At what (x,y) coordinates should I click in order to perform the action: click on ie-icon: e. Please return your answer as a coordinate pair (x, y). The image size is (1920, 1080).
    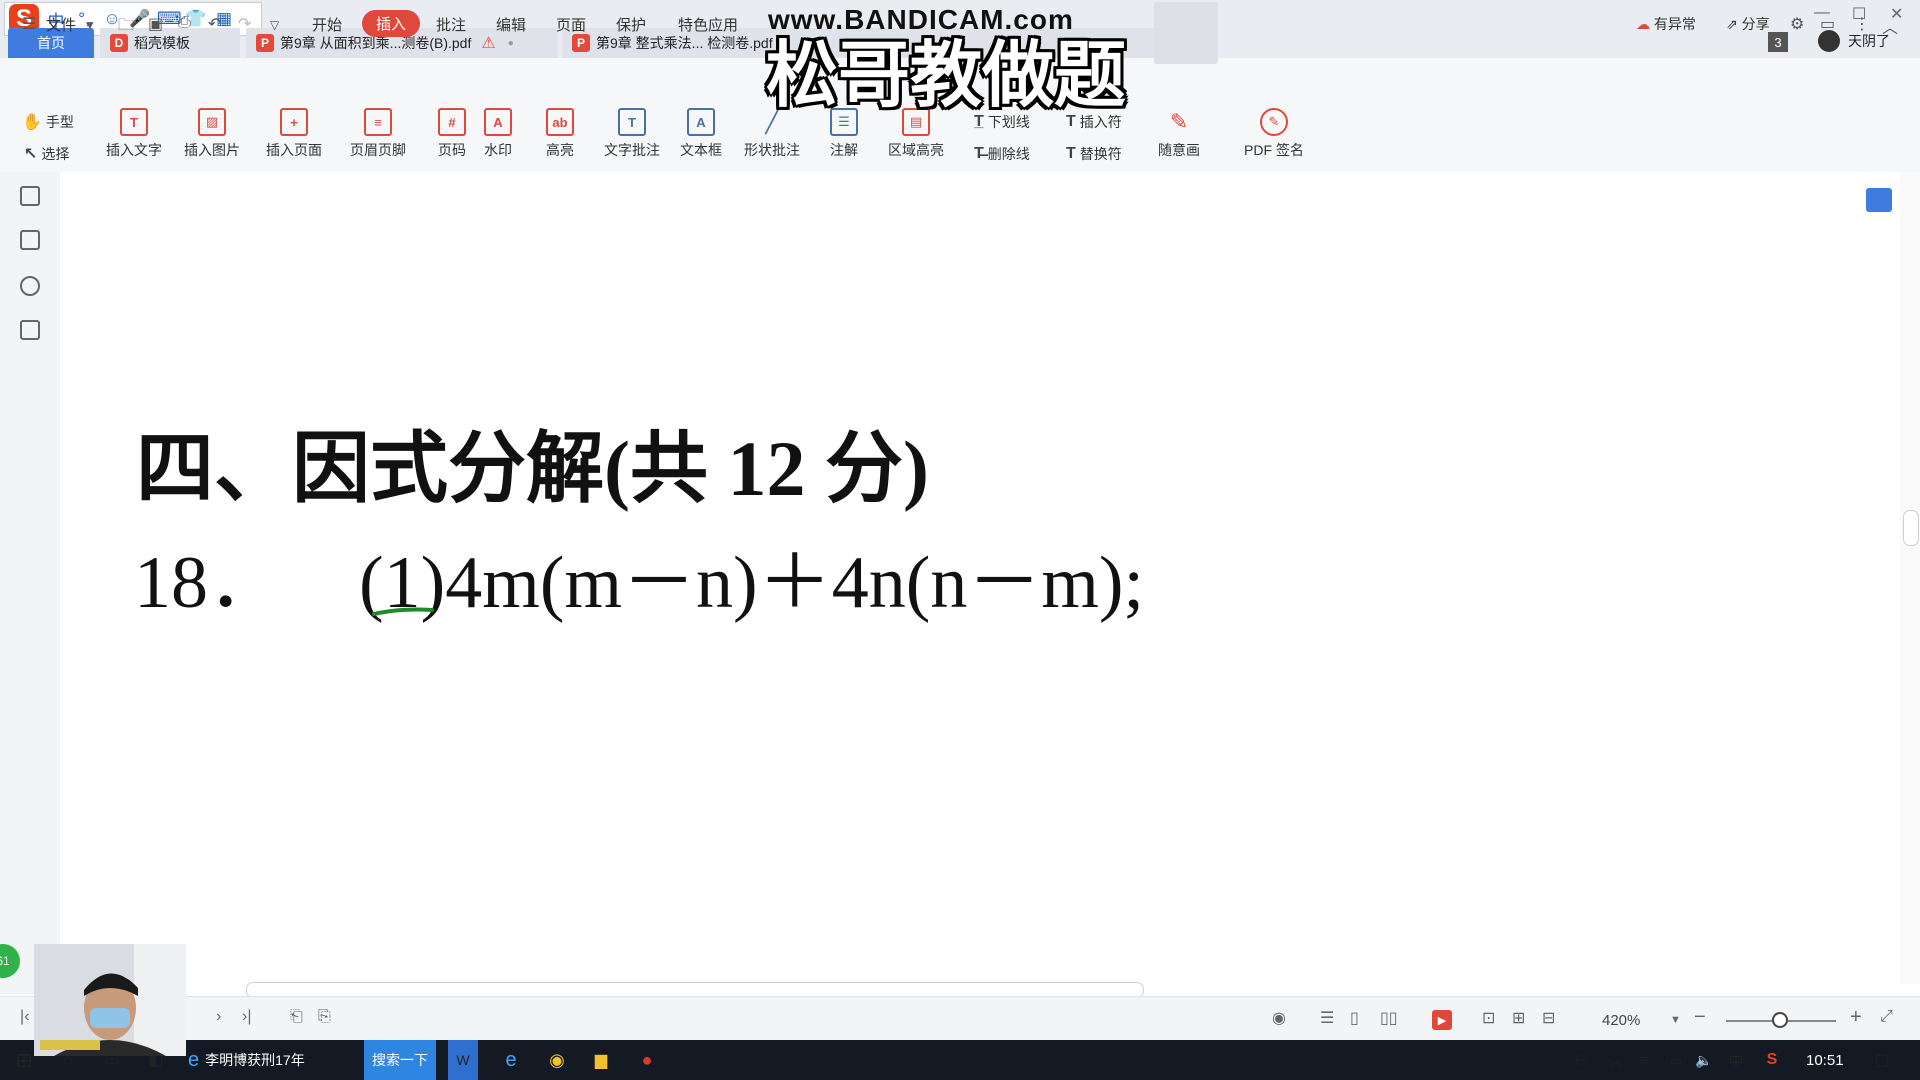
    Looking at the image, I should click on (194, 1059).